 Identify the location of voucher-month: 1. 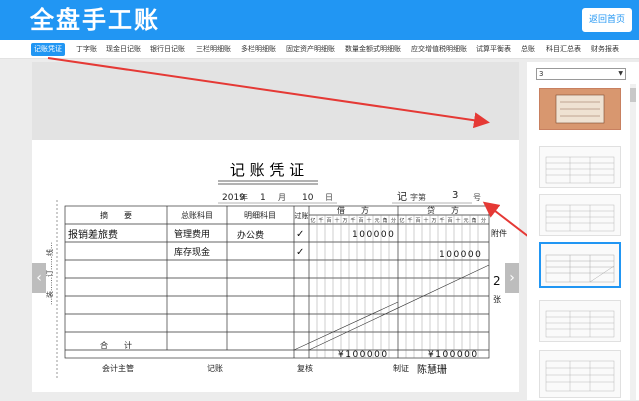
(263, 198).